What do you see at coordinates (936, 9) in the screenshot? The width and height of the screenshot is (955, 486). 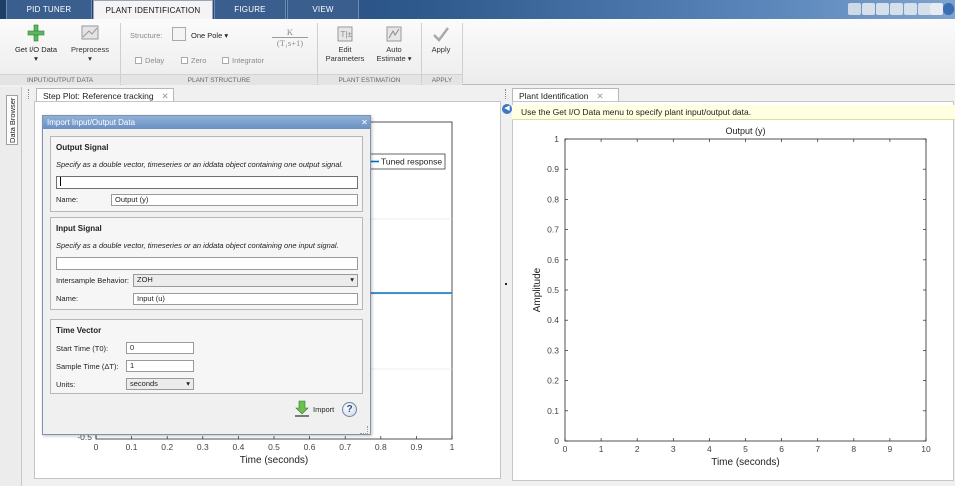 I see `layout-icon` at bounding box center [936, 9].